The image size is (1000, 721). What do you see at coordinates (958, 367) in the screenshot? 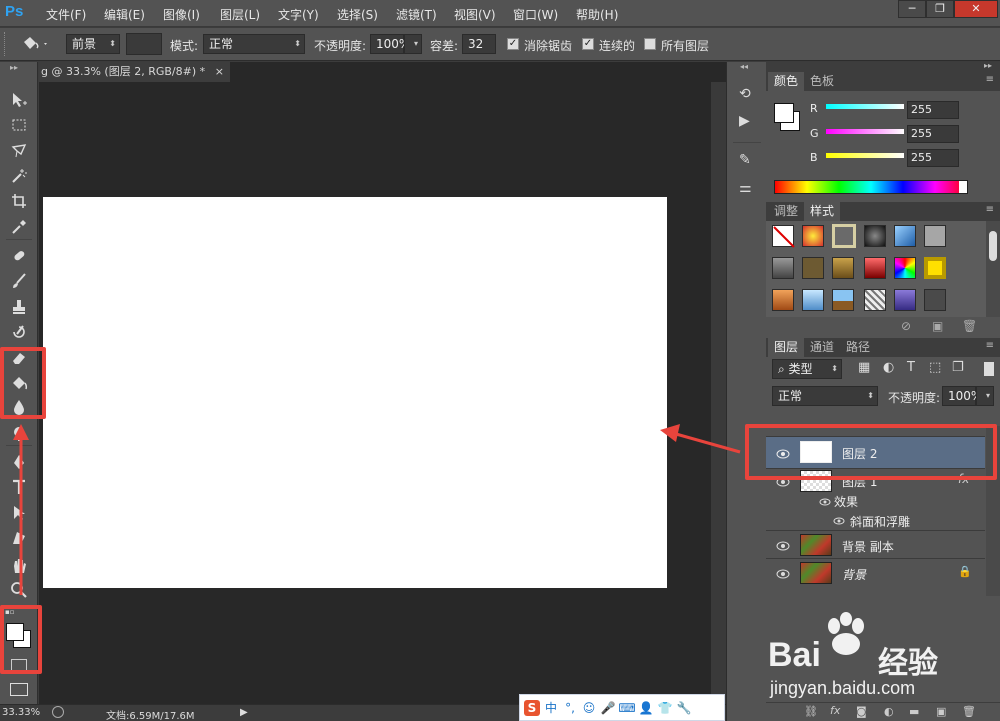
I see `filter-smart-icon: ❐` at bounding box center [958, 367].